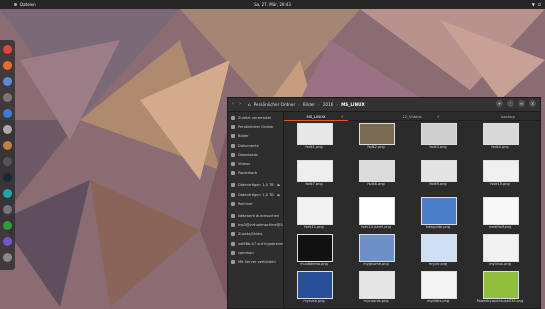 The width and height of the screenshot is (545, 309). I want to click on tab-videos: 12_Videos ×, so click(412, 116).